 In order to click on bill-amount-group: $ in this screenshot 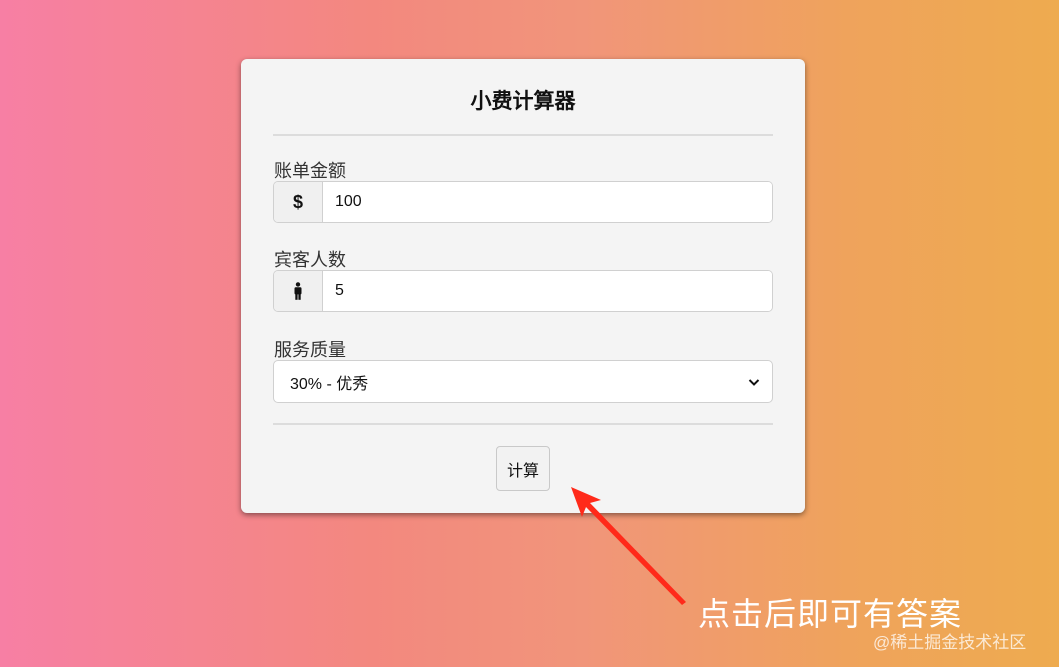, I will do `click(523, 202)`.